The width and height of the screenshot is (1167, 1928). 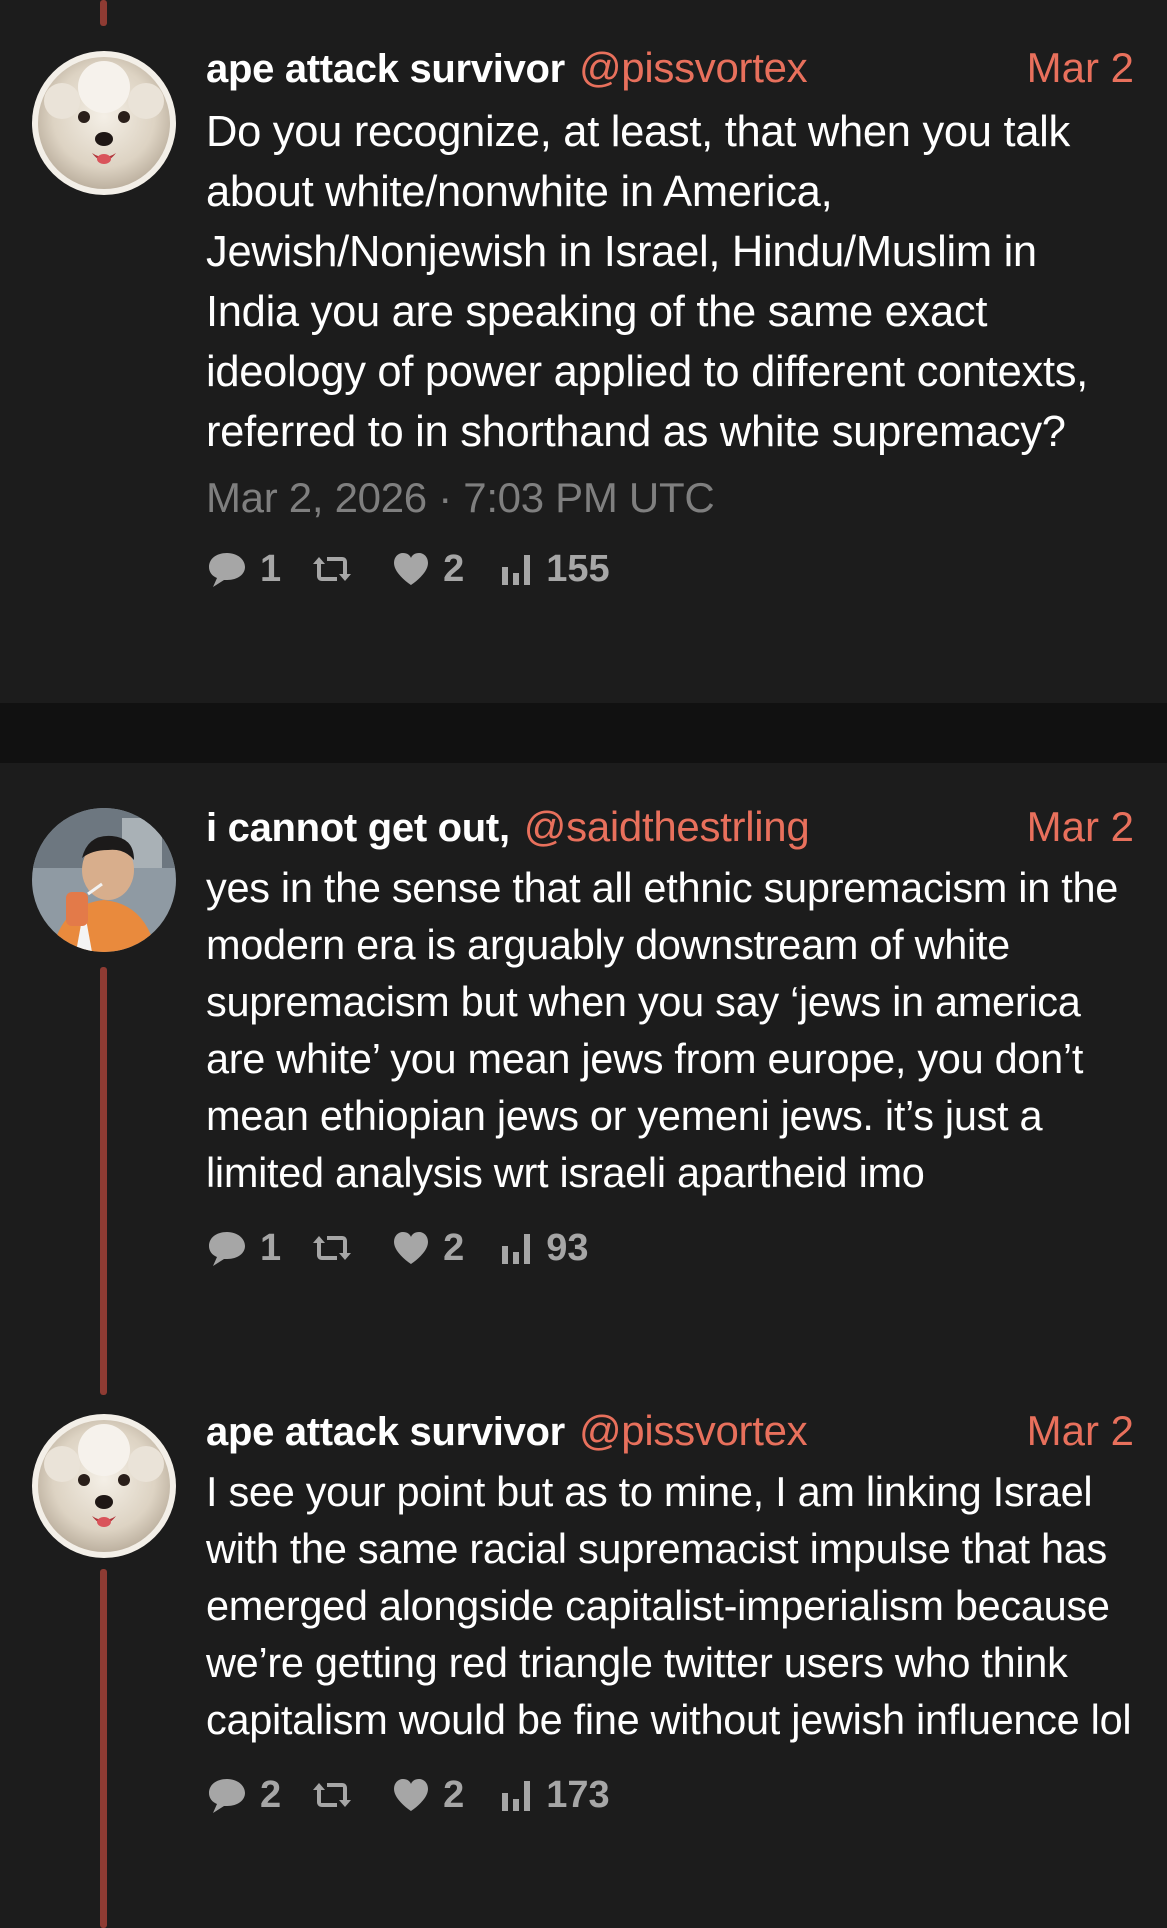 I want to click on author-name: i cannot get out,, so click(x=358, y=828).